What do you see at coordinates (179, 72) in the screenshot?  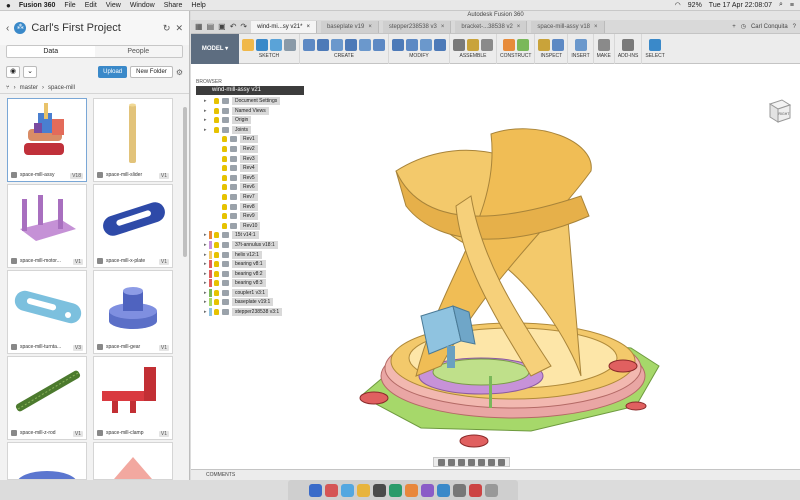 I see `gear-icon: ⚙` at bounding box center [179, 72].